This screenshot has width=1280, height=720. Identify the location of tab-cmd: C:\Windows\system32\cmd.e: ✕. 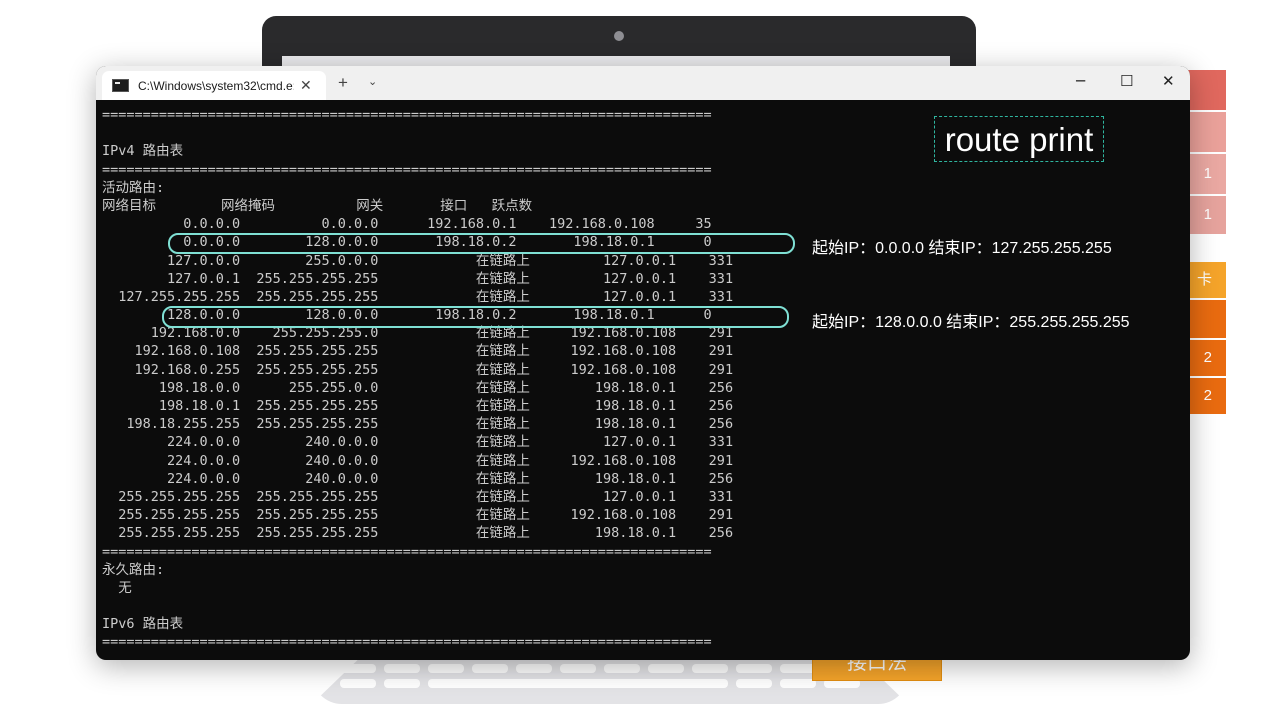
(214, 85).